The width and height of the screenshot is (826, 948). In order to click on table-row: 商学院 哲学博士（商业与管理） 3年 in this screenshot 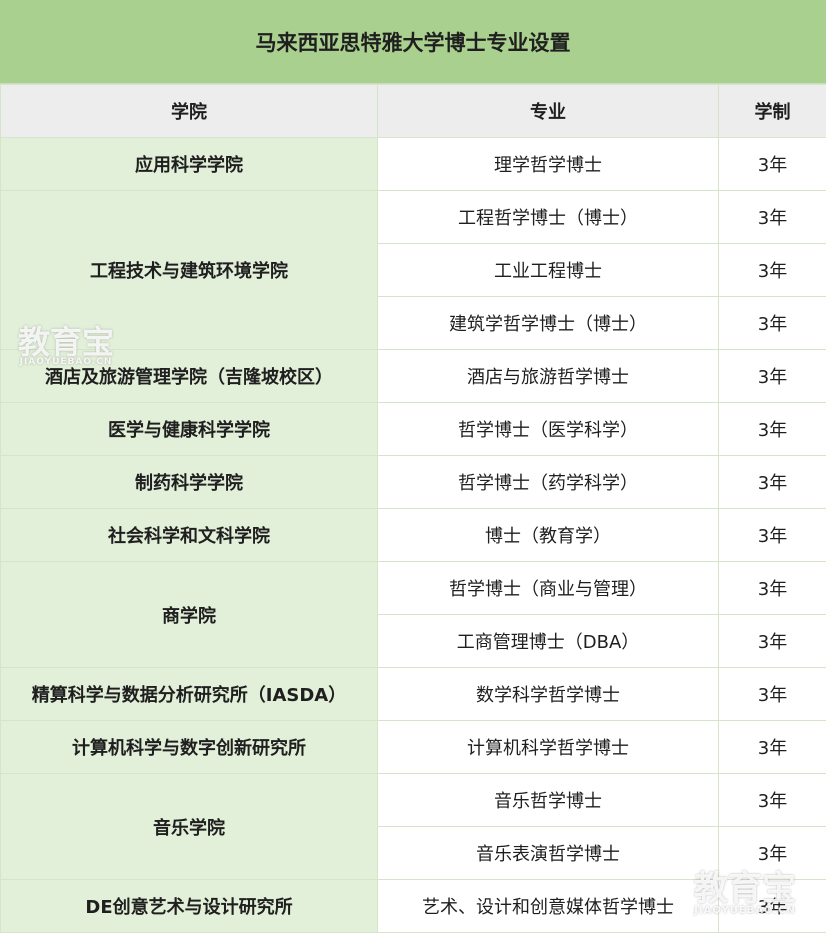, I will do `click(413, 614)`.